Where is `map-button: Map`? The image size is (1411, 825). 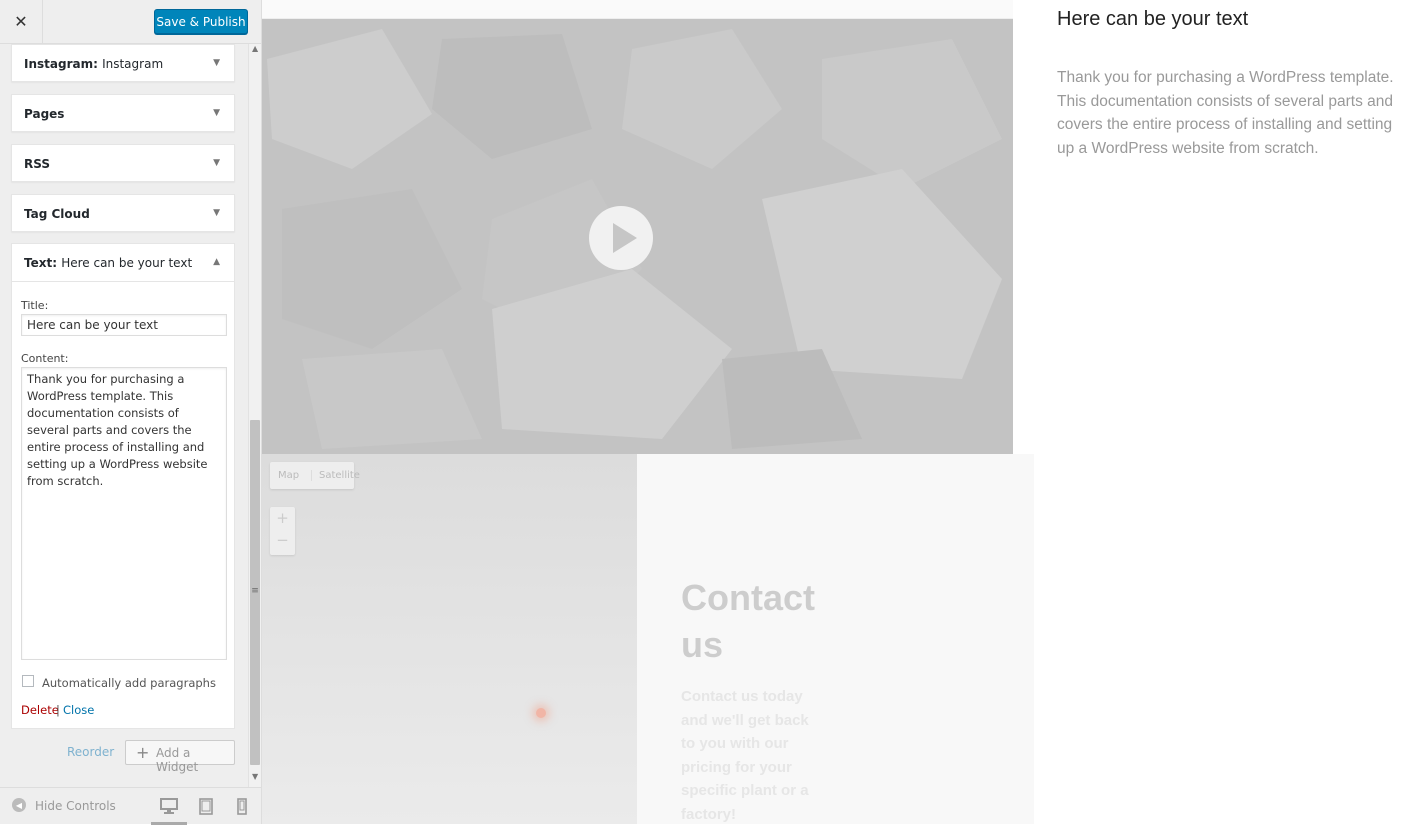 map-button: Map is located at coordinates (288, 475).